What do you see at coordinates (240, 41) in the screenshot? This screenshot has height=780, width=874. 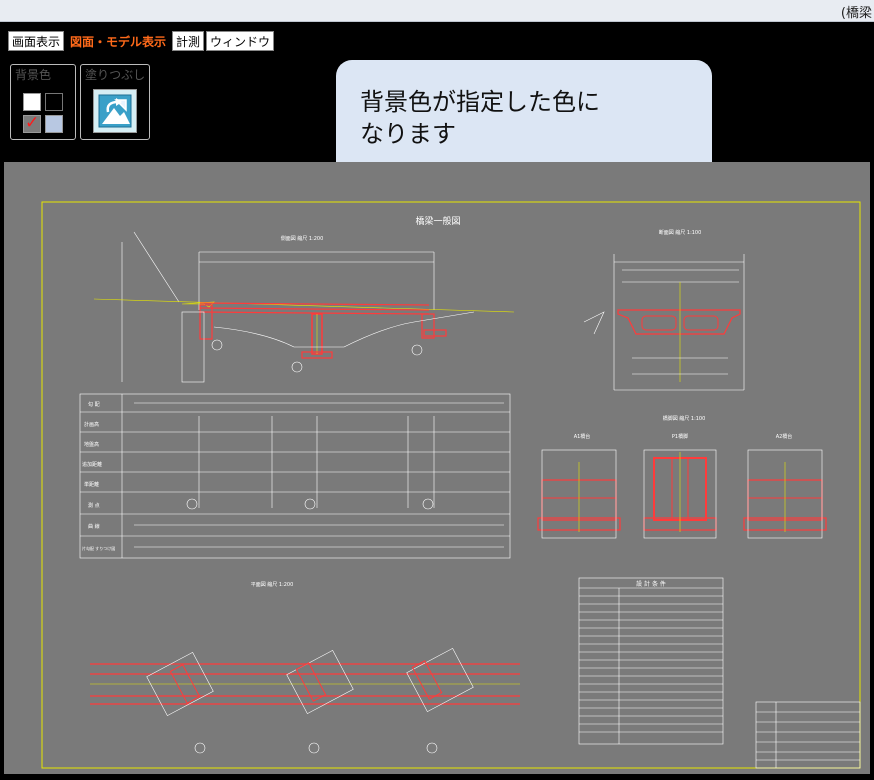 I see `tab-window: ウィンドウ` at bounding box center [240, 41].